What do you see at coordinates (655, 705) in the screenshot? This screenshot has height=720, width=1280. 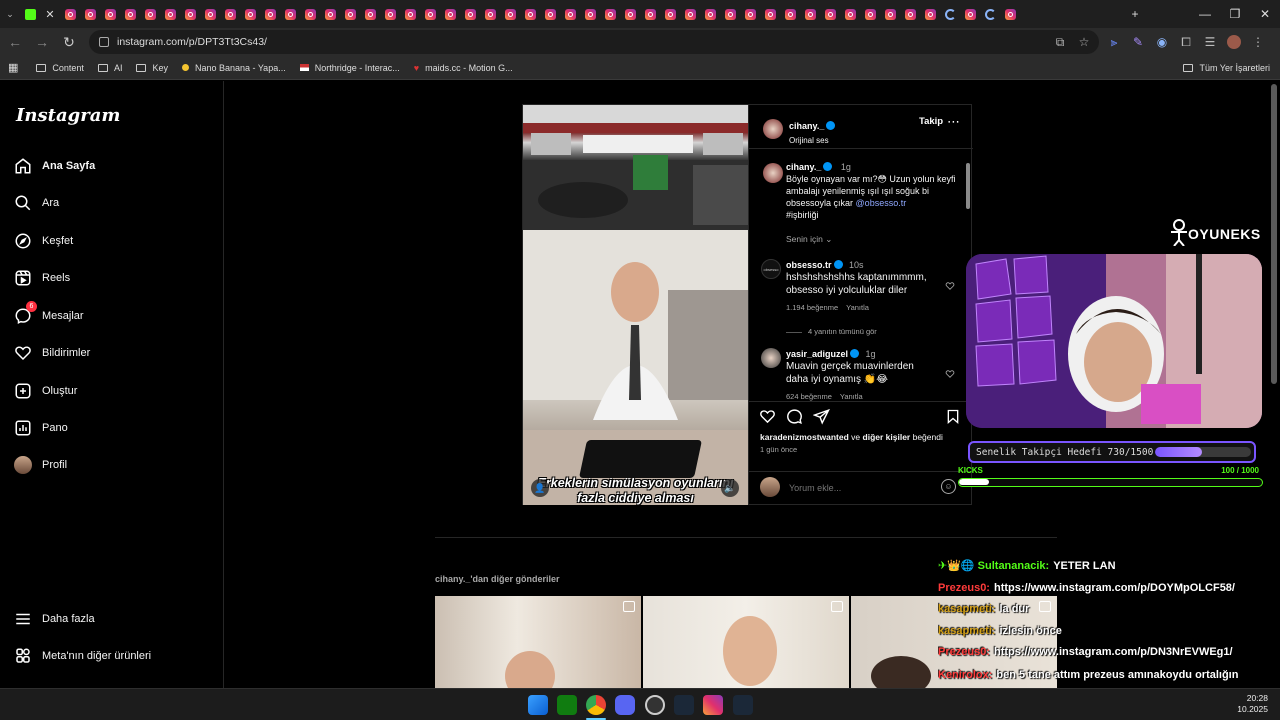 I see `obs-icon` at bounding box center [655, 705].